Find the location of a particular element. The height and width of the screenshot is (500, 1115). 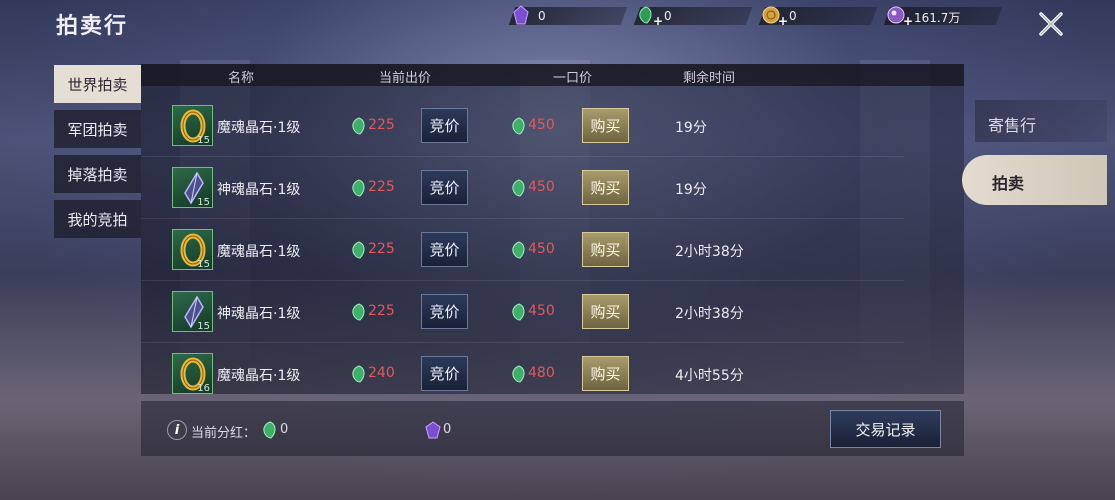

tab-world-auction: 世界拍卖 is located at coordinates (97, 84).